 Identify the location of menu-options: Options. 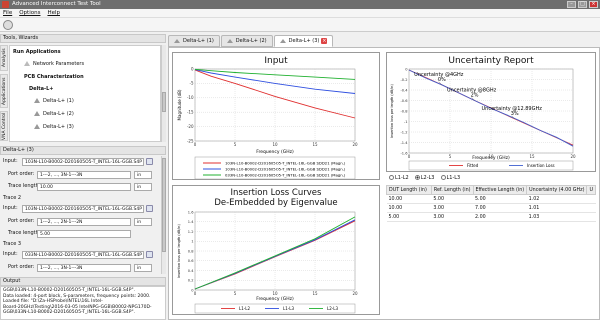
(29, 13).